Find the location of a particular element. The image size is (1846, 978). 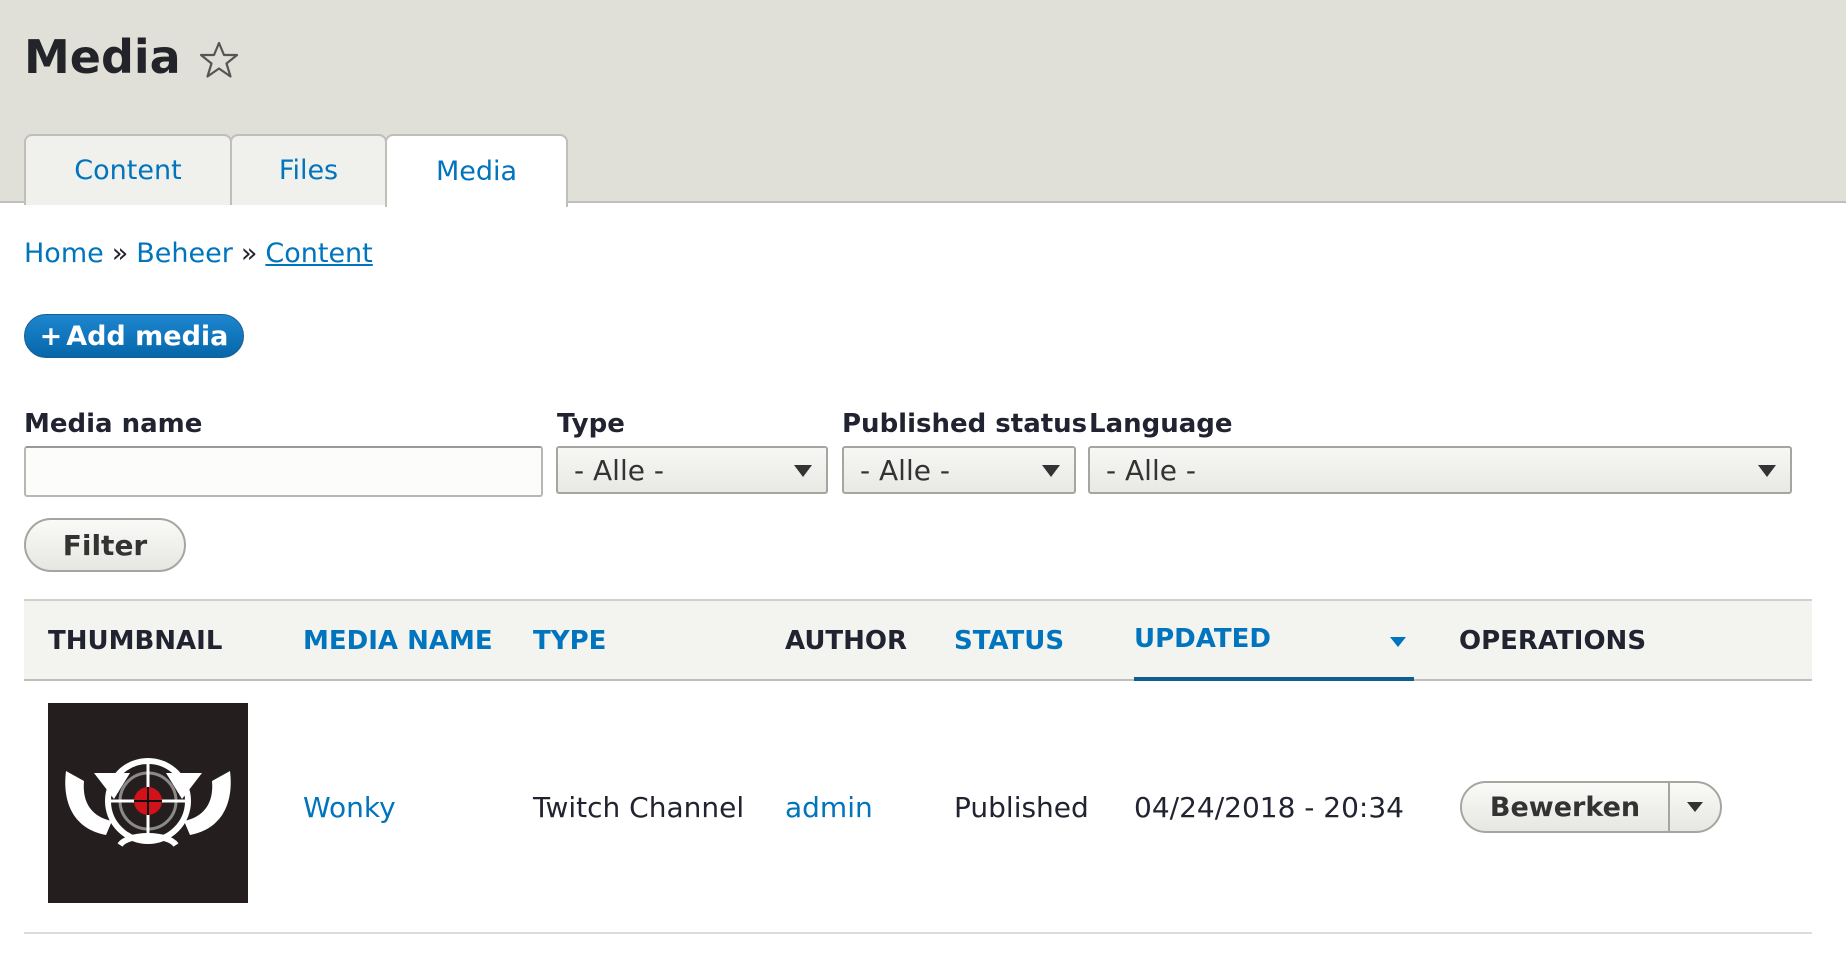

operations-toggle is located at coordinates (1695, 807).